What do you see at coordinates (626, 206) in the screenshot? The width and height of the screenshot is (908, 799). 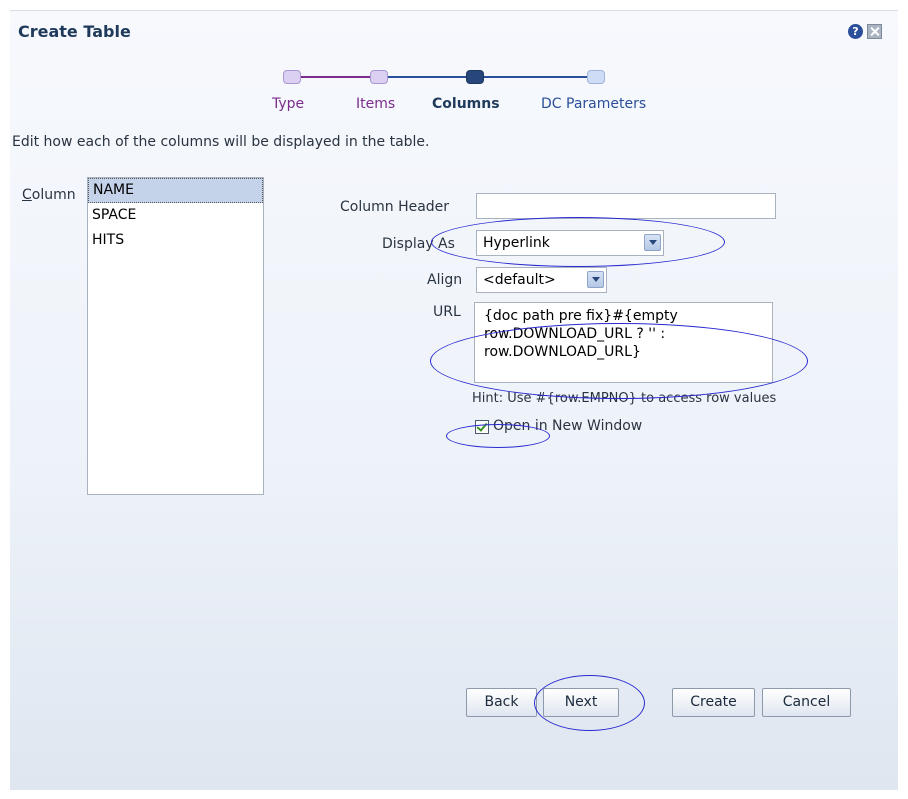 I see `column-header-input` at bounding box center [626, 206].